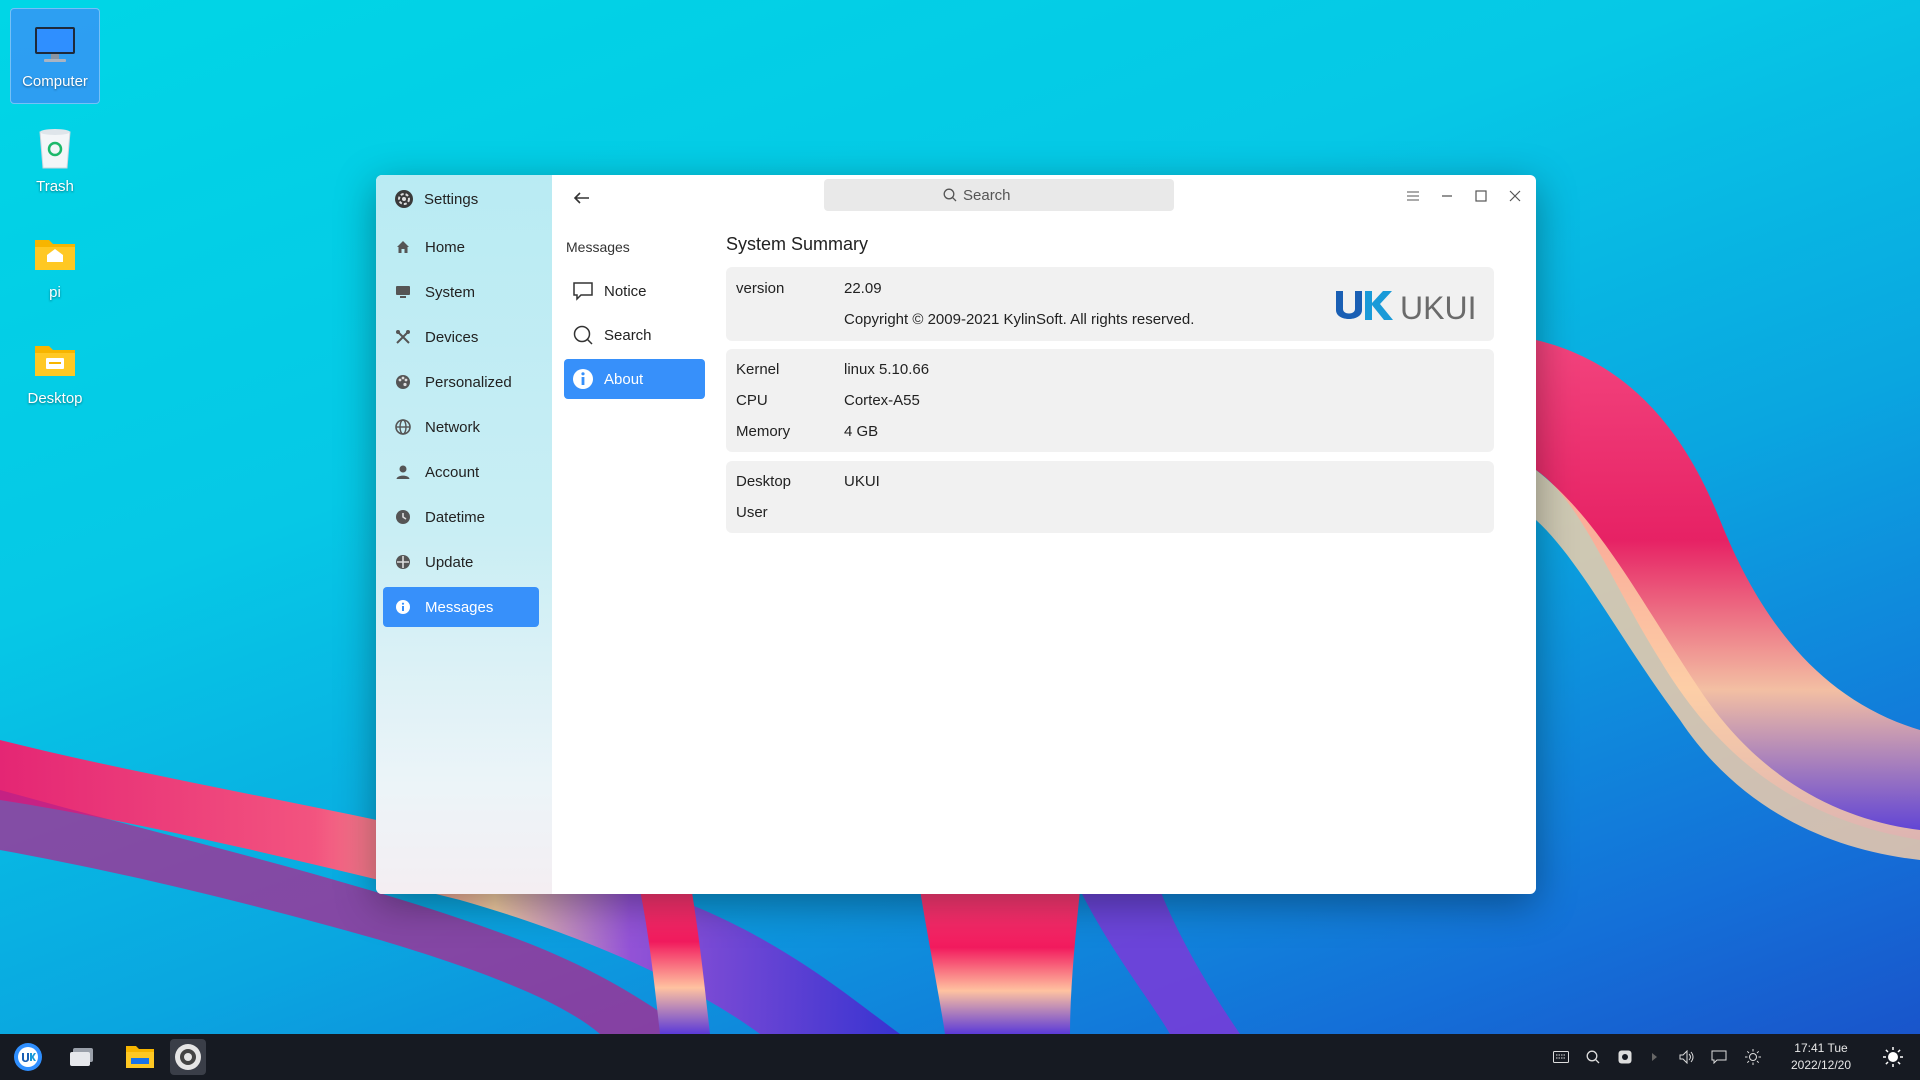 The width and height of the screenshot is (1920, 1080). I want to click on sidebar-item-label: Messages, so click(459, 607).